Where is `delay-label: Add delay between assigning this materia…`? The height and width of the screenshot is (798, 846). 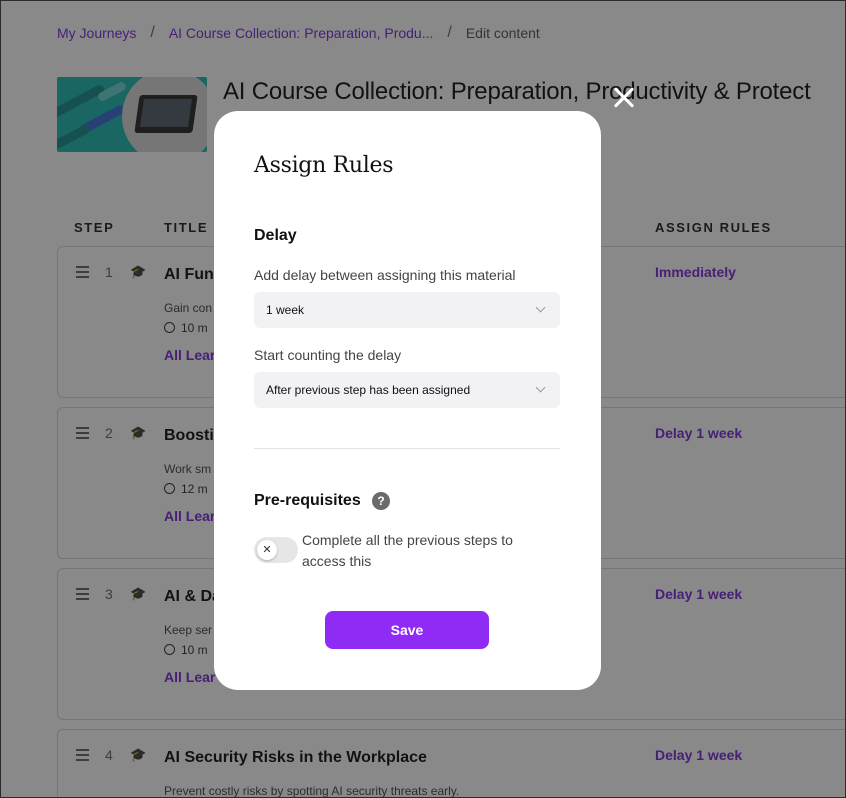 delay-label: Add delay between assigning this materia… is located at coordinates (385, 275).